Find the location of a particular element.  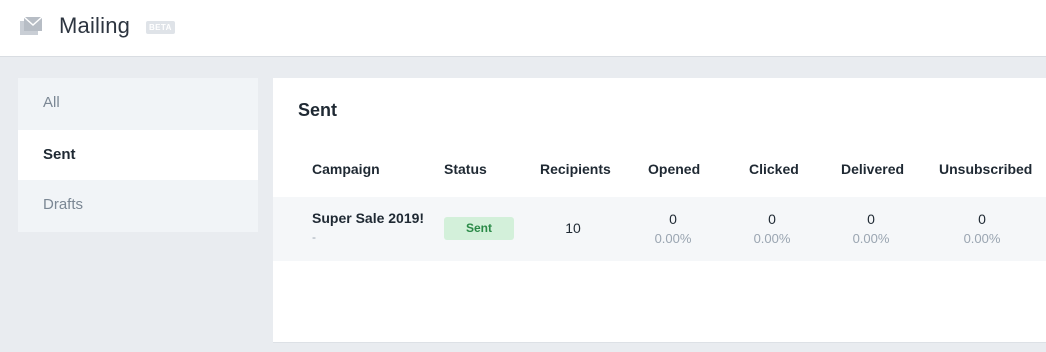

page-title: Sent is located at coordinates (318, 110).